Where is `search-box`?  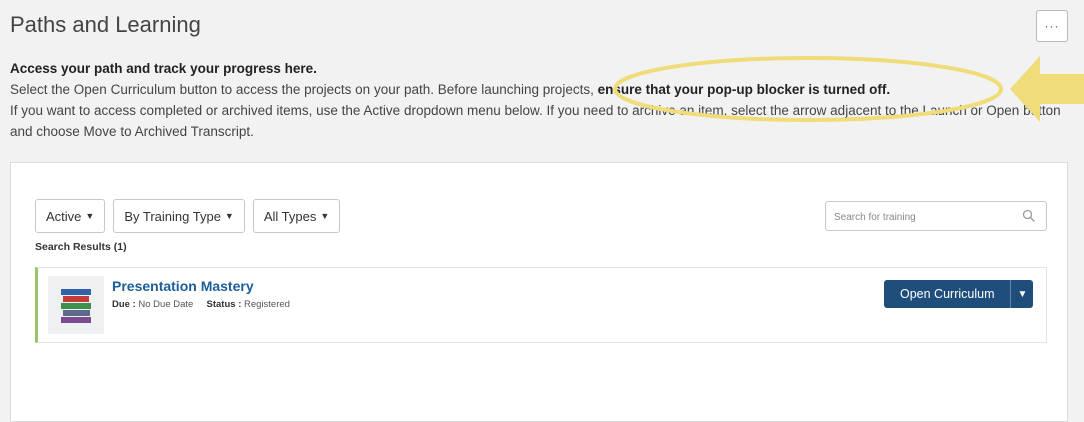 search-box is located at coordinates (936, 216).